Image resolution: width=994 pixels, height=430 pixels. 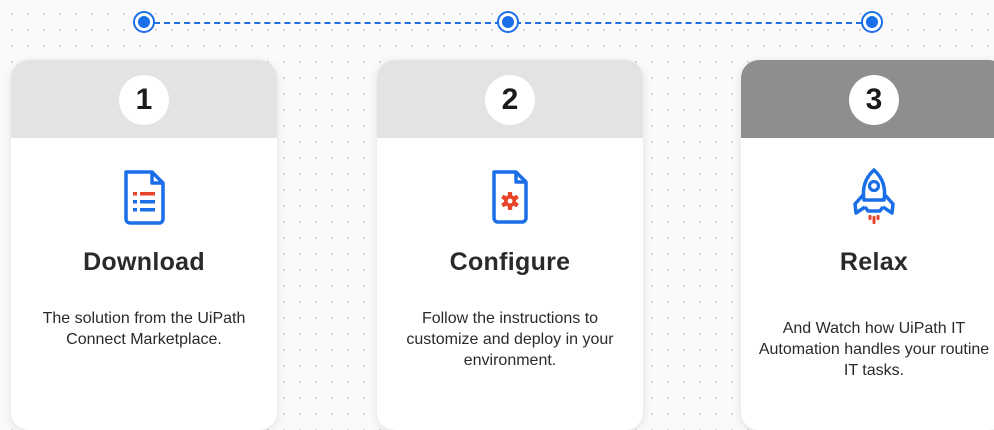 I want to click on step-timeline, so click(x=497, y=24).